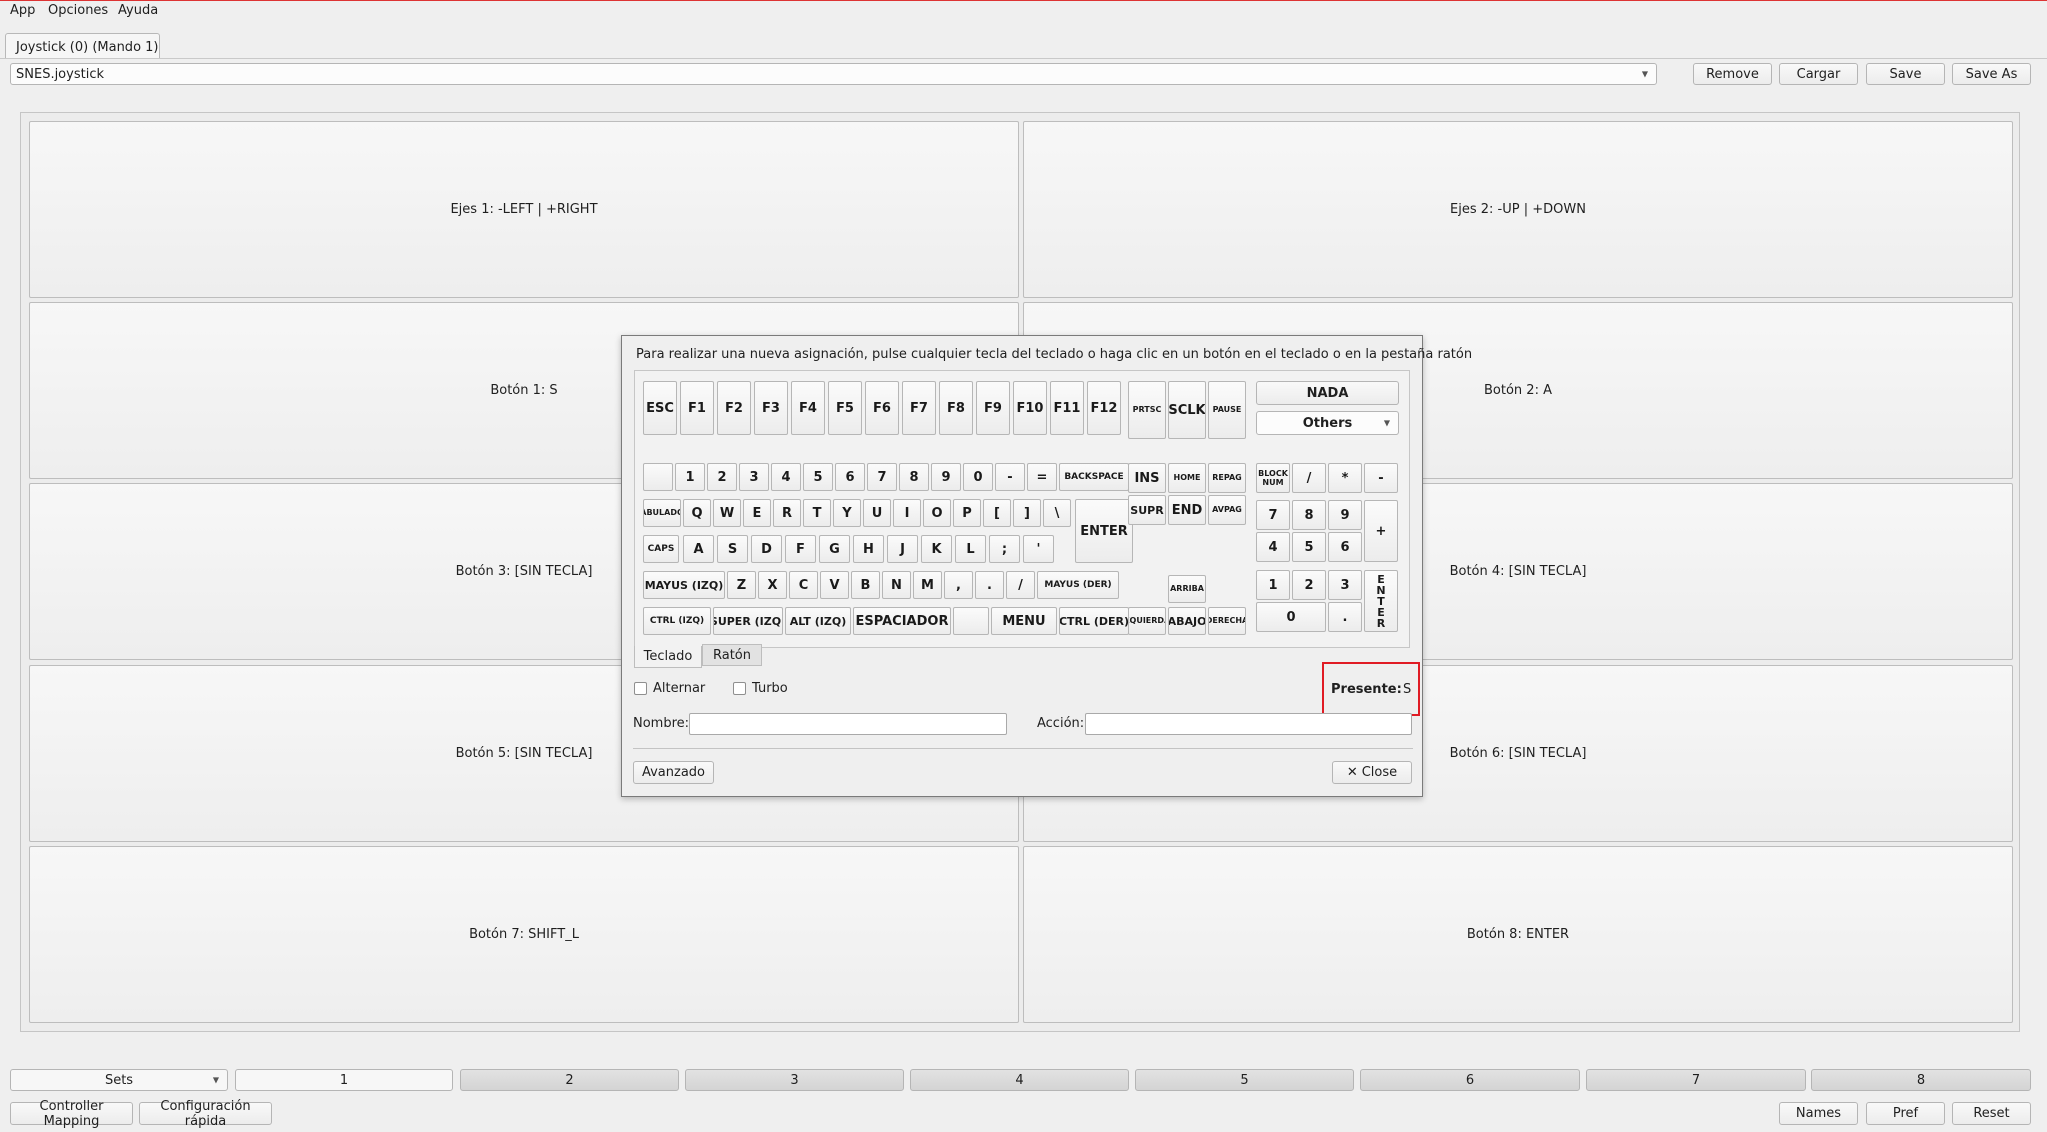 Image resolution: width=2047 pixels, height=1132 pixels. I want to click on key-numpad-6: 6, so click(1345, 547).